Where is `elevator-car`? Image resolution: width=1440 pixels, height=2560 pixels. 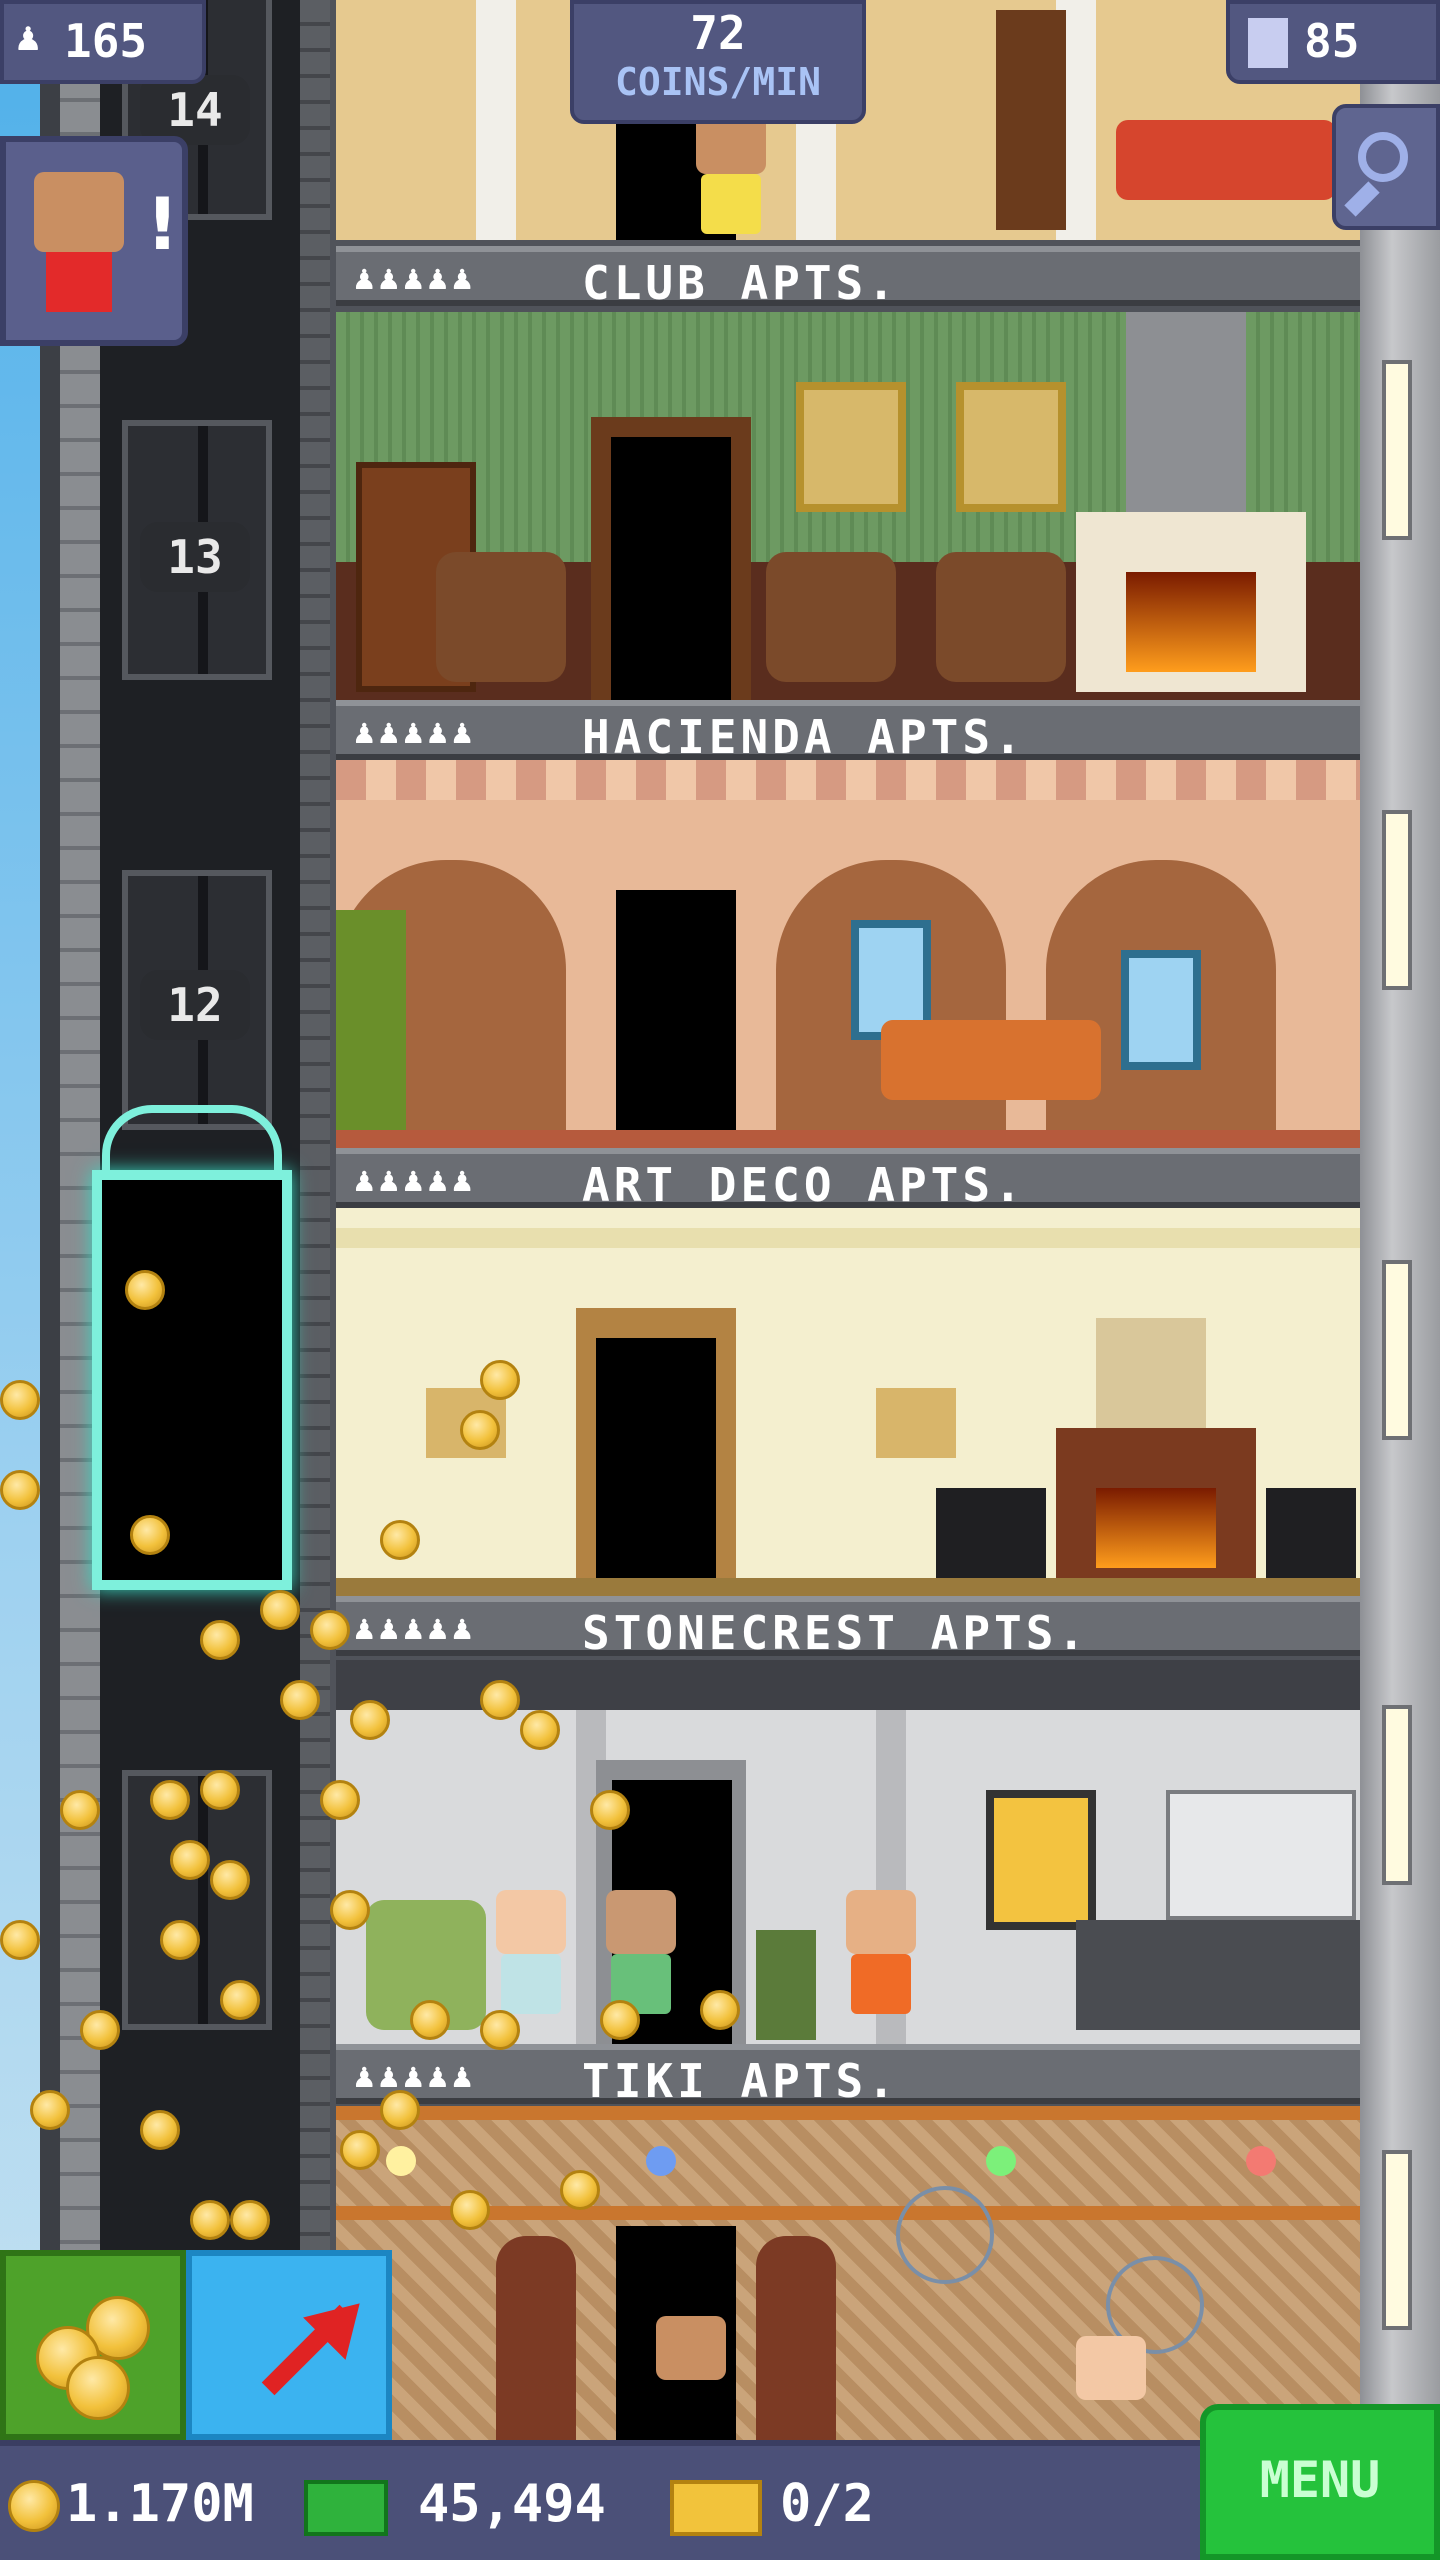 elevator-car is located at coordinates (192, 1347).